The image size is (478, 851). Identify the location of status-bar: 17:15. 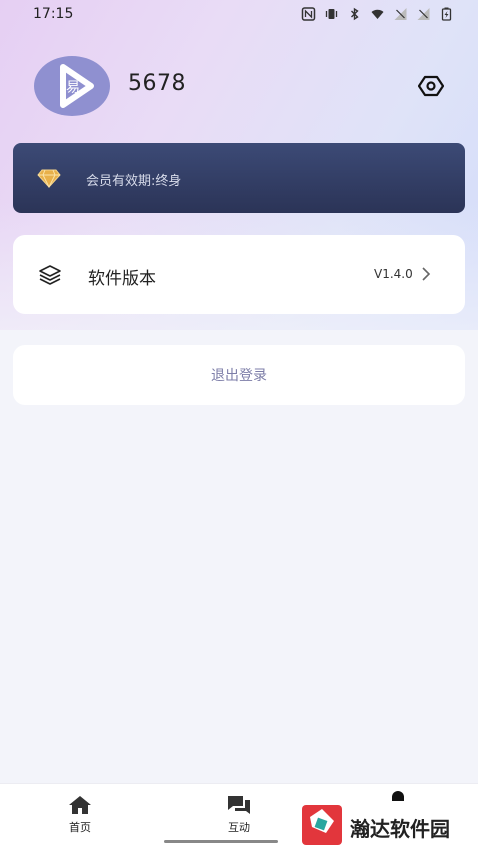
(239, 15).